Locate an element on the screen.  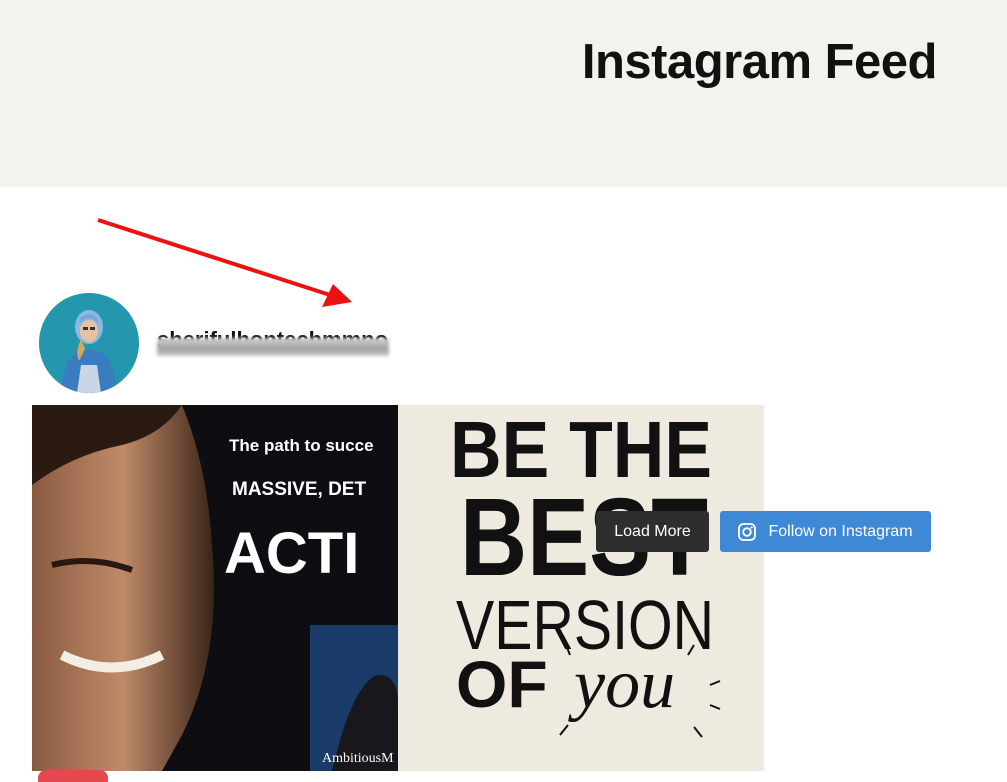
avatar is located at coordinates (89, 343).